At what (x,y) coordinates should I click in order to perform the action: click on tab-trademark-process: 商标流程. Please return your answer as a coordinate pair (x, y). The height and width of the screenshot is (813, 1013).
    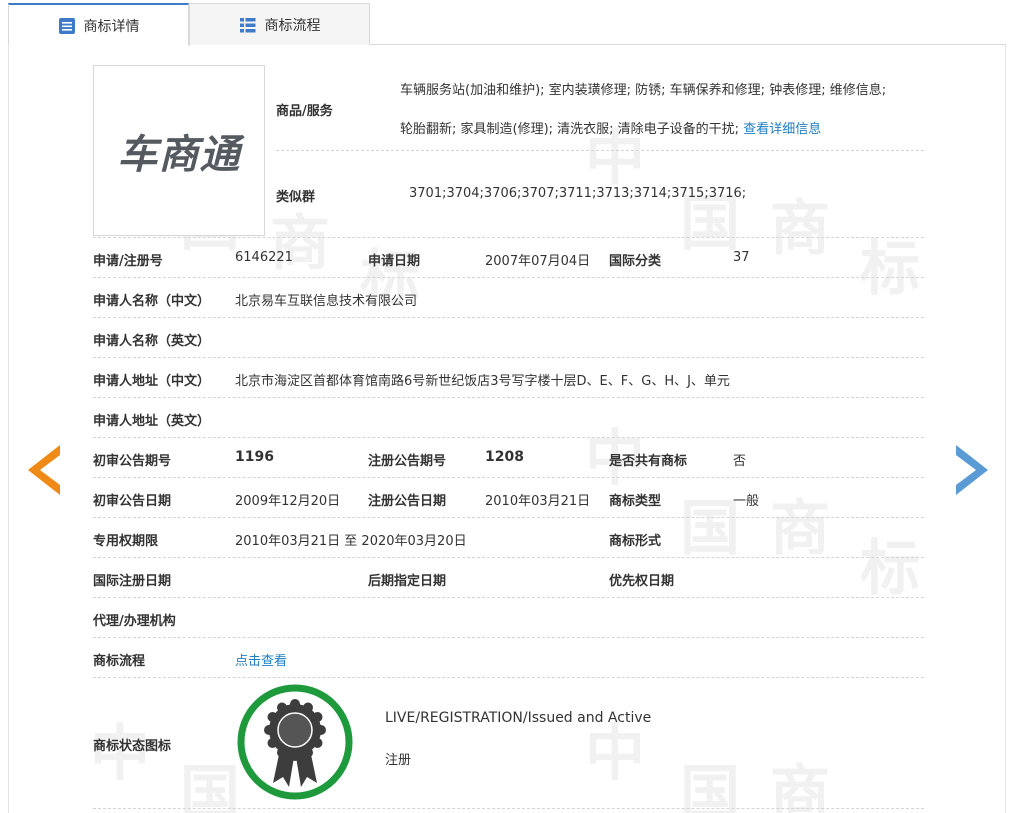
    Looking at the image, I should click on (279, 24).